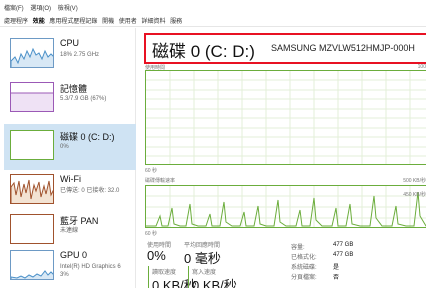 This screenshot has height=288, width=426. I want to click on sidebar-item-cpu: CPU 18% 2.75 GHz, so click(70, 55).